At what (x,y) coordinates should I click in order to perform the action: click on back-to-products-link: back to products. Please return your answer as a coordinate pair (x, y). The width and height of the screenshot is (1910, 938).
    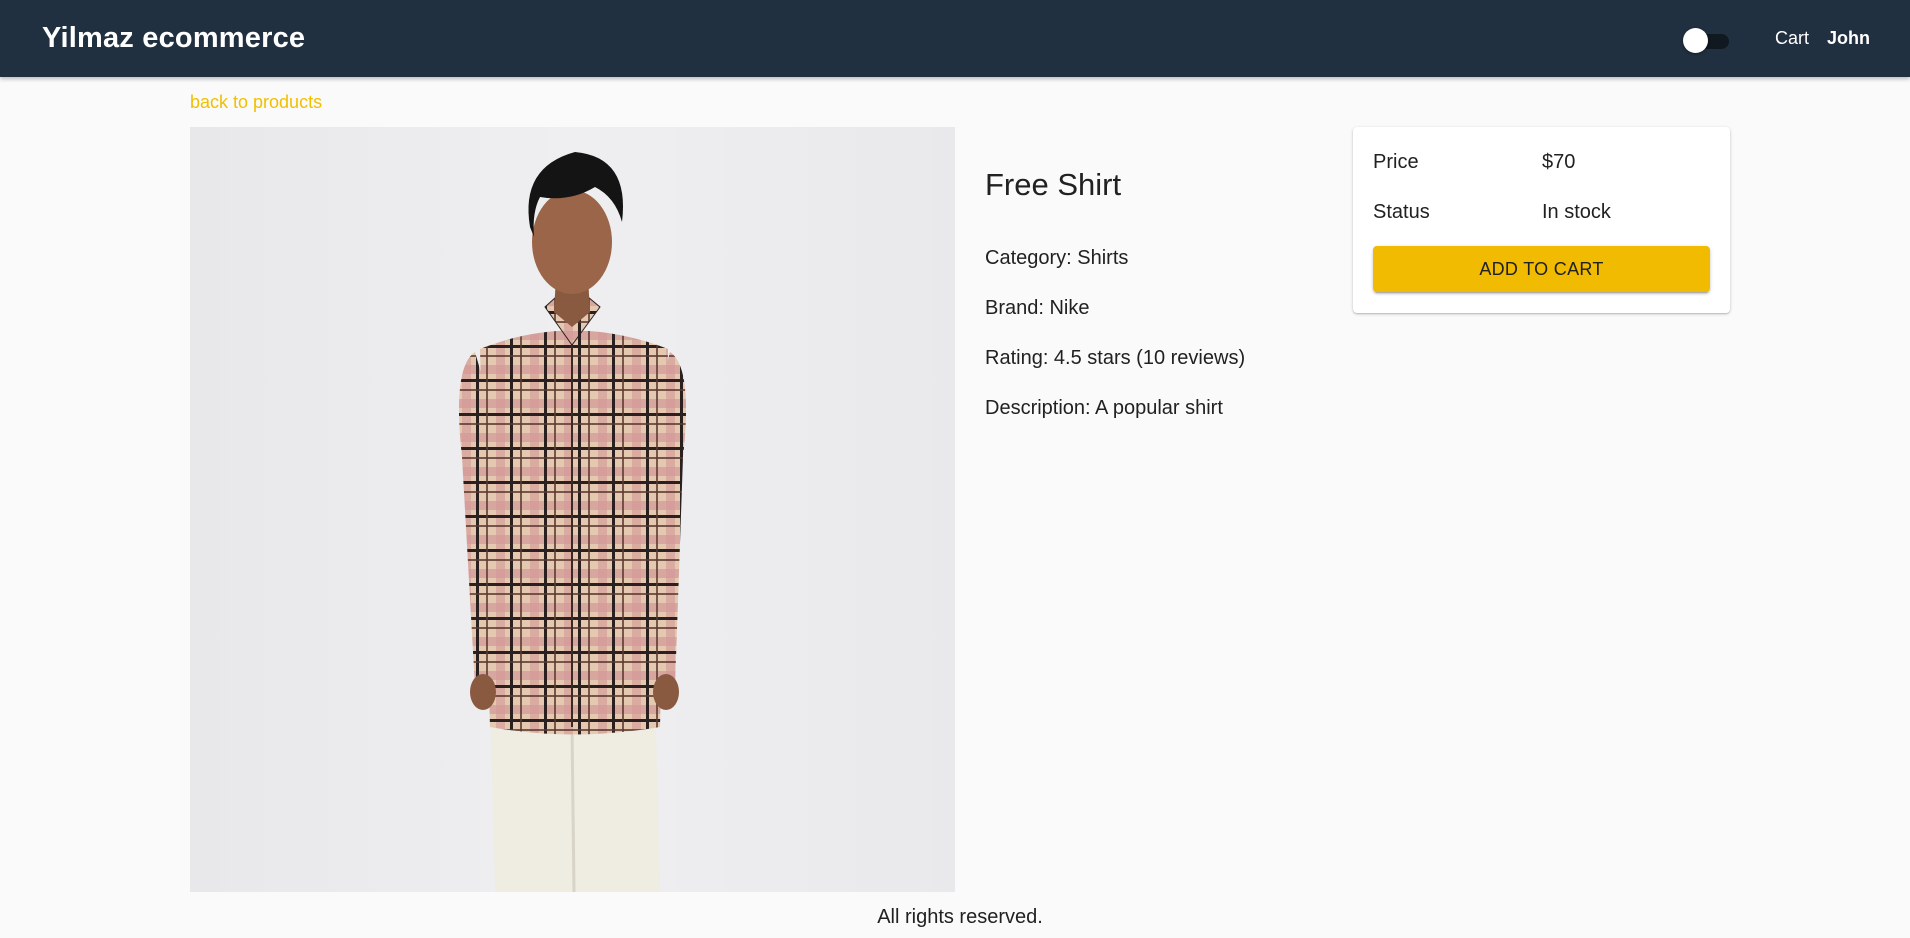
    Looking at the image, I should click on (256, 102).